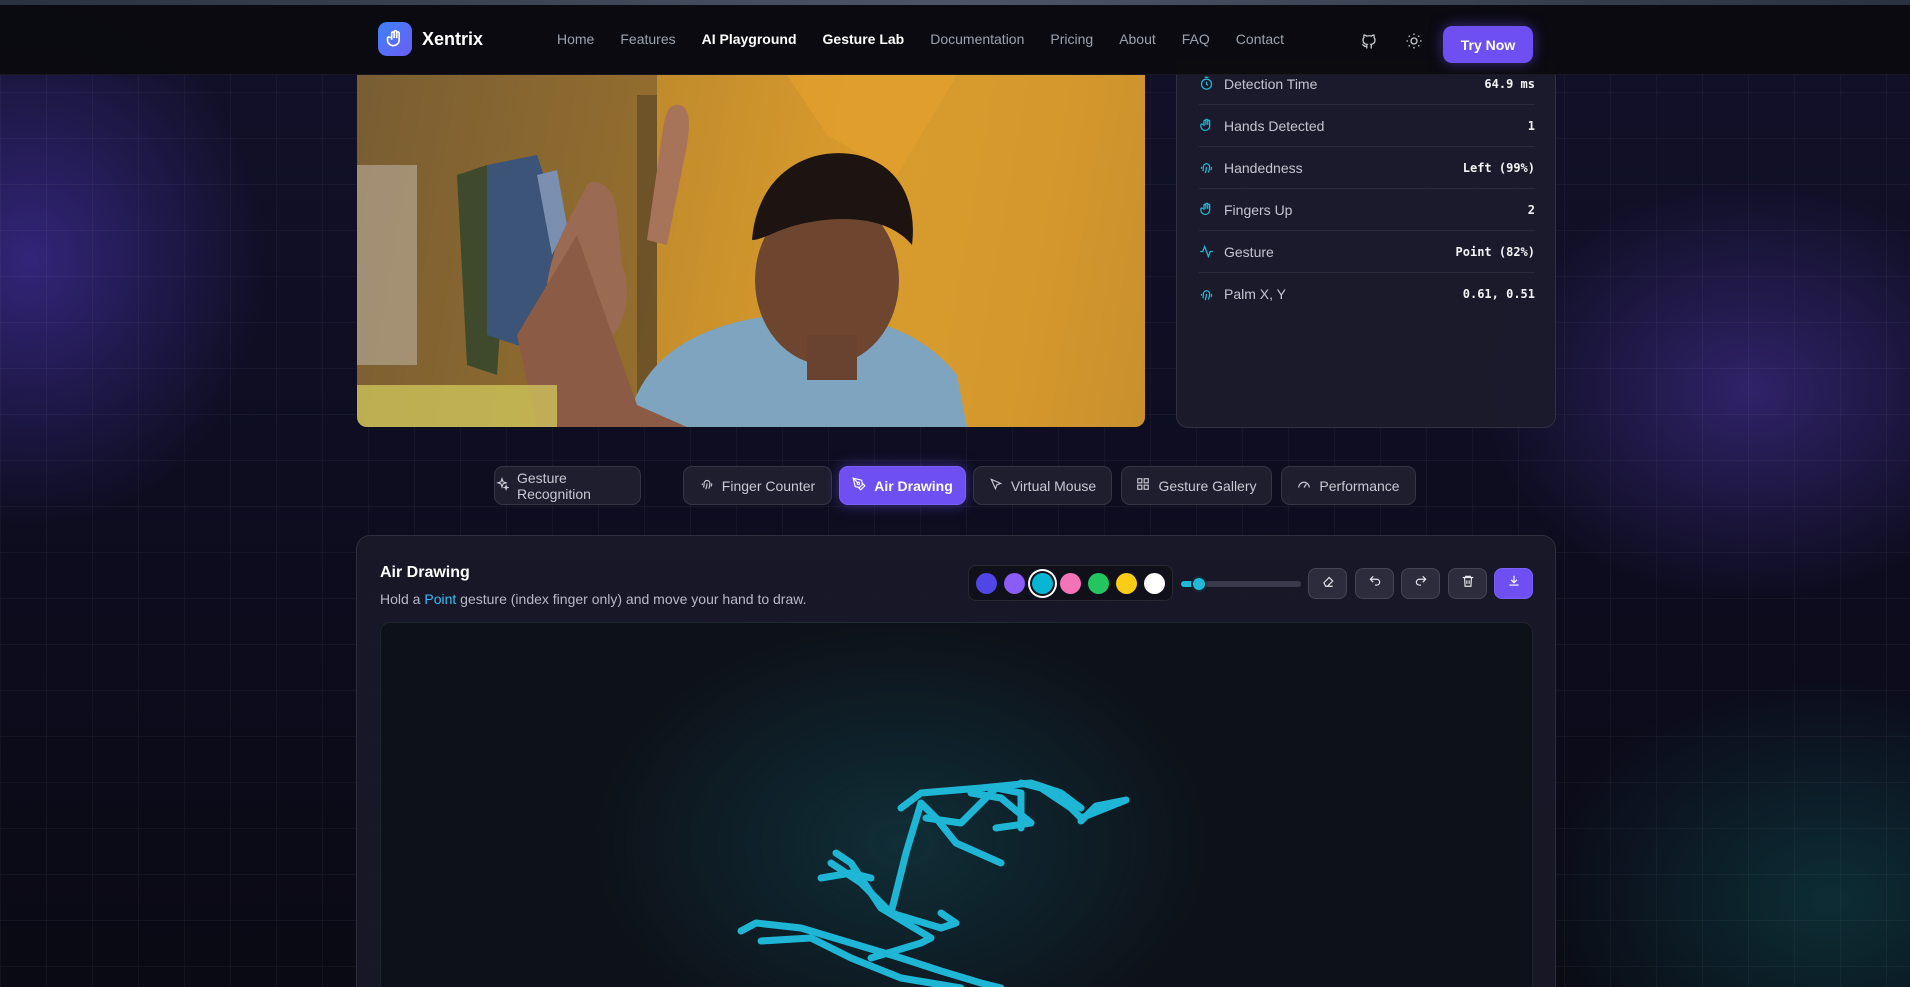 This screenshot has width=1910, height=987. I want to click on activity-icon, so click(1207, 252).